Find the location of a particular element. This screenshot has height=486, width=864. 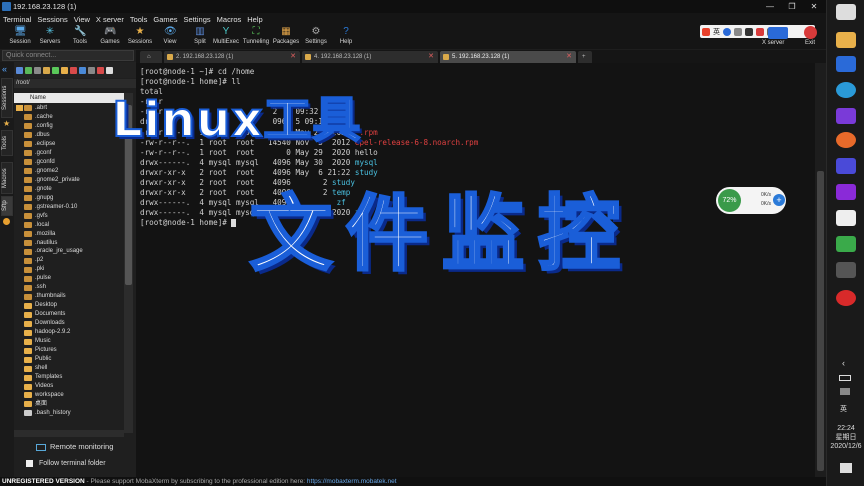

new-folder-icon is located at coordinates (64, 70).